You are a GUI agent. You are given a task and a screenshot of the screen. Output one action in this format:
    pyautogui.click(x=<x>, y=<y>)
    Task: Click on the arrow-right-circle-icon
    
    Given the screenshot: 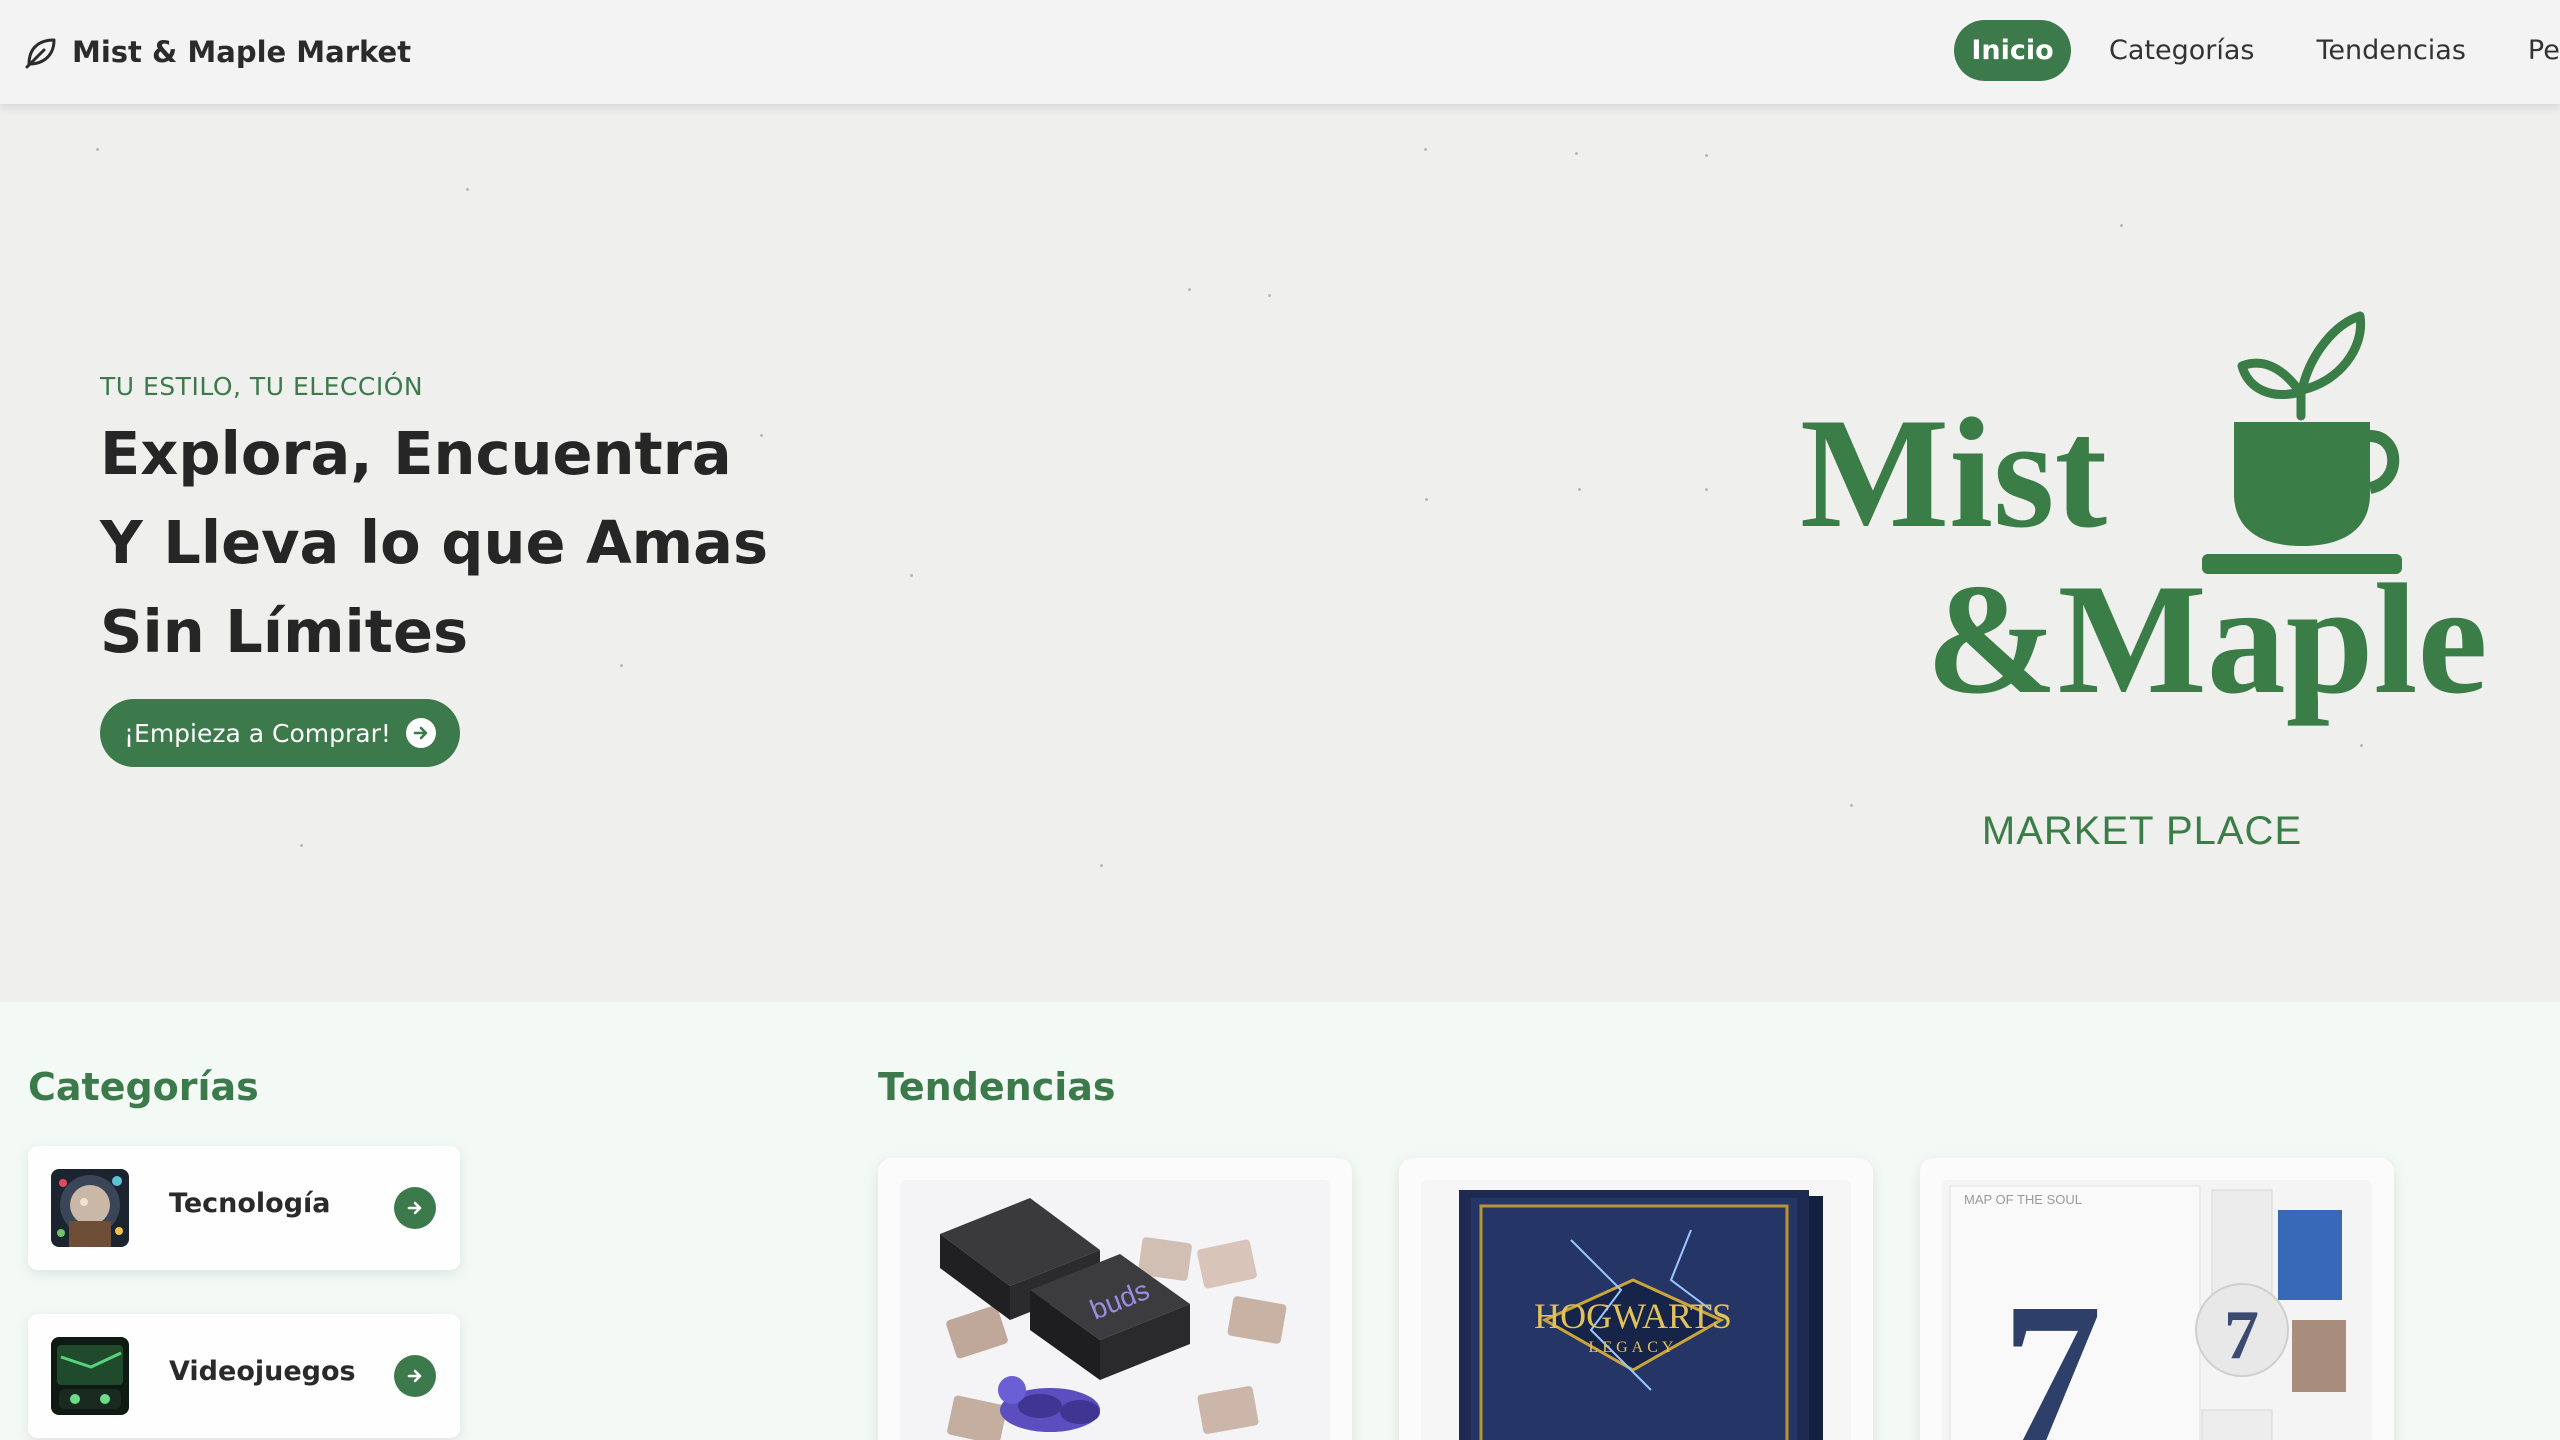 What is the action you would take?
    pyautogui.click(x=421, y=733)
    